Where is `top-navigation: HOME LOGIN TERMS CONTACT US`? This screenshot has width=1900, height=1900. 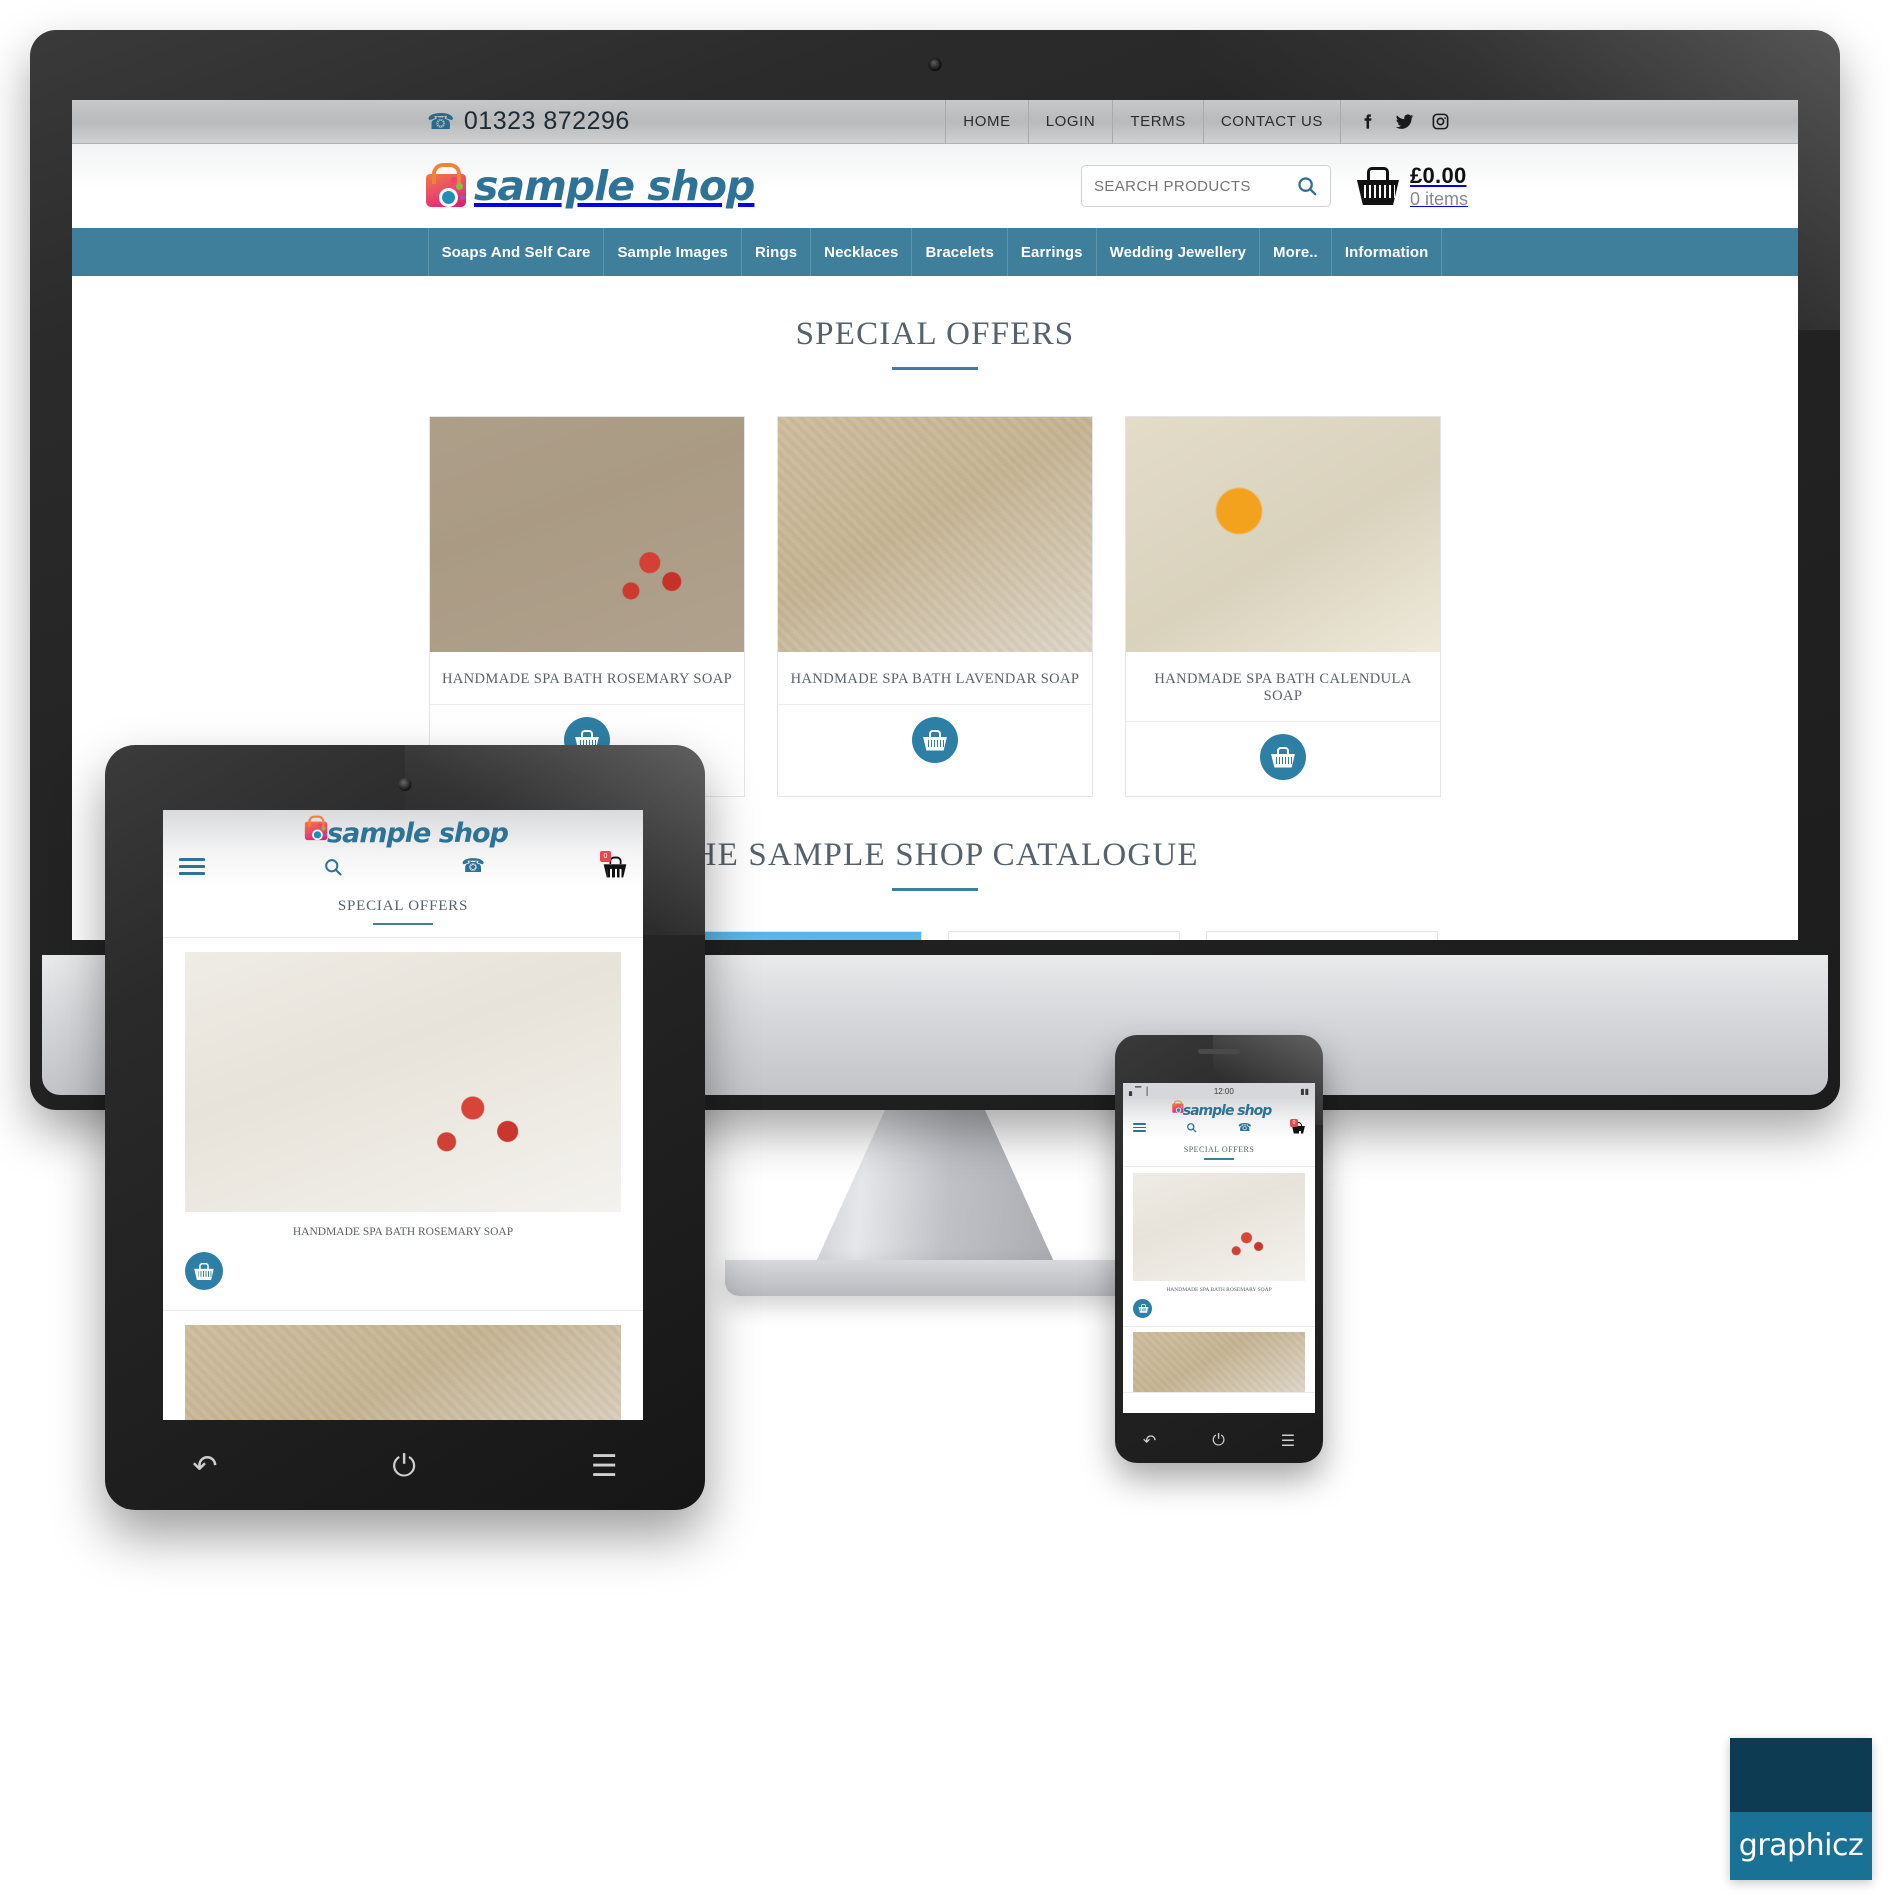 top-navigation: HOME LOGIN TERMS CONTACT US is located at coordinates (1371, 122).